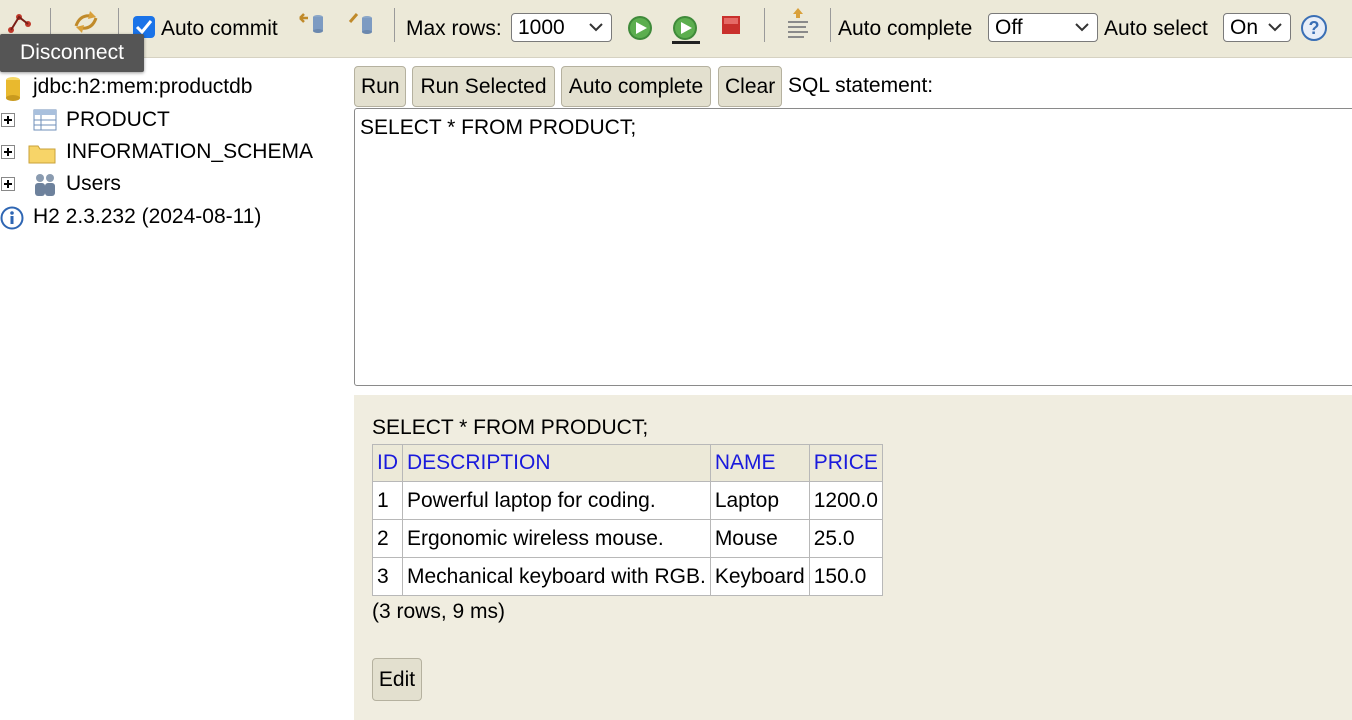  Describe the element at coordinates (380, 86) in the screenshot. I see `run-button: Run` at that location.